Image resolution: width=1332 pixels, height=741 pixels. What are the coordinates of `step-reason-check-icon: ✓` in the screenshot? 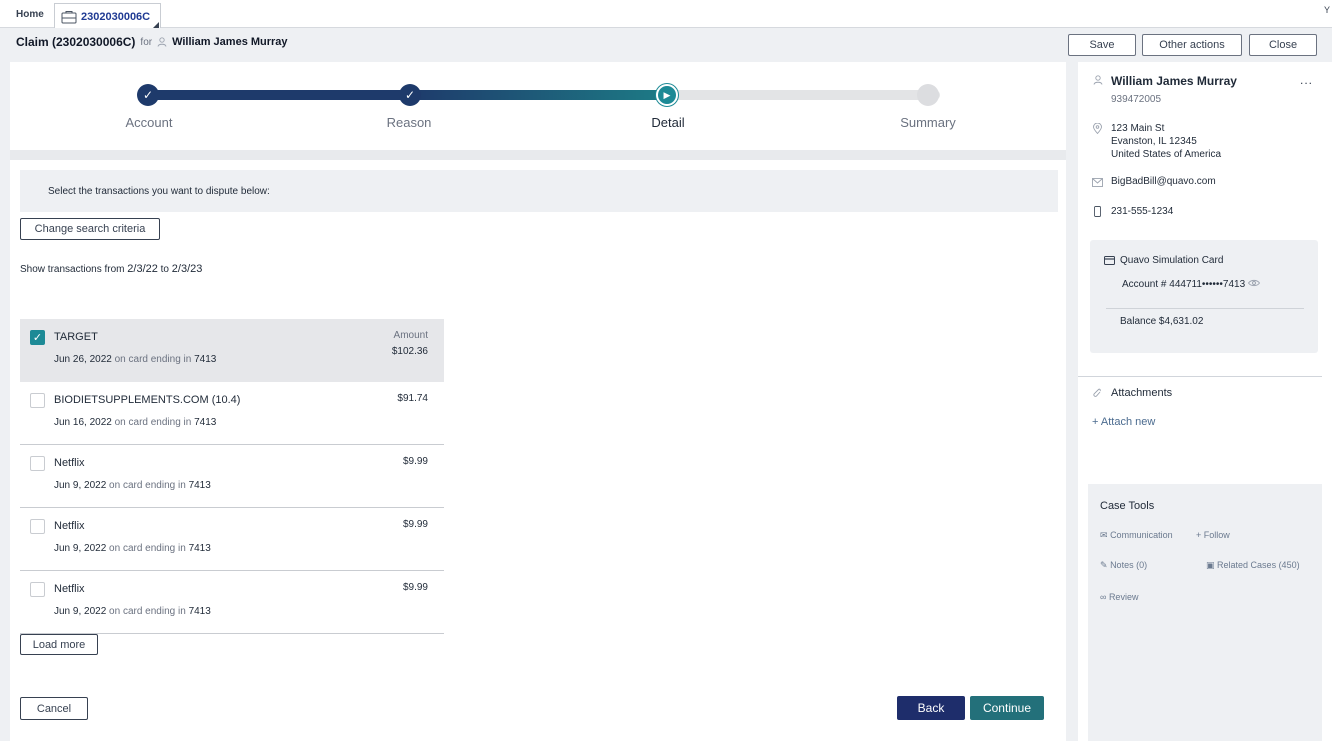 It's located at (410, 95).